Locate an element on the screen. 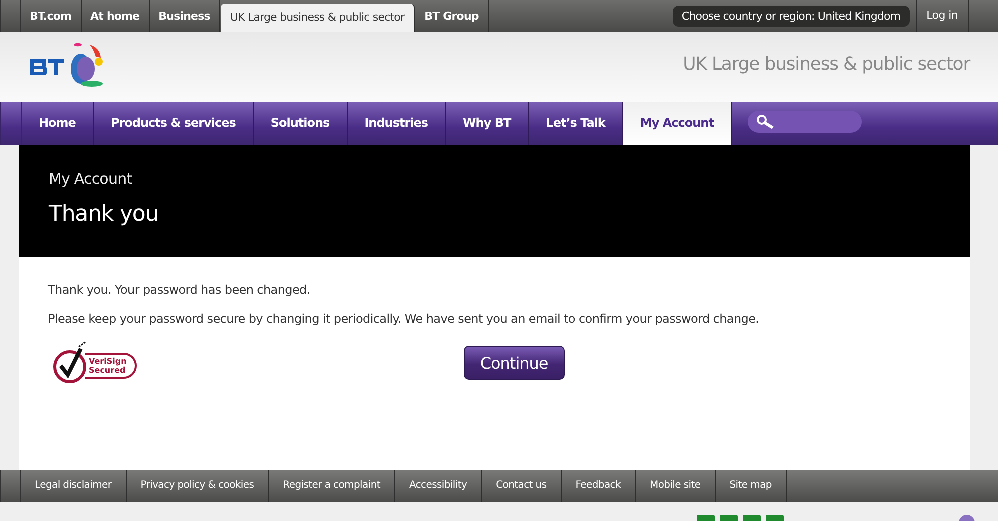 This screenshot has width=998, height=521. seal-label: VeriSign Secured is located at coordinates (111, 366).